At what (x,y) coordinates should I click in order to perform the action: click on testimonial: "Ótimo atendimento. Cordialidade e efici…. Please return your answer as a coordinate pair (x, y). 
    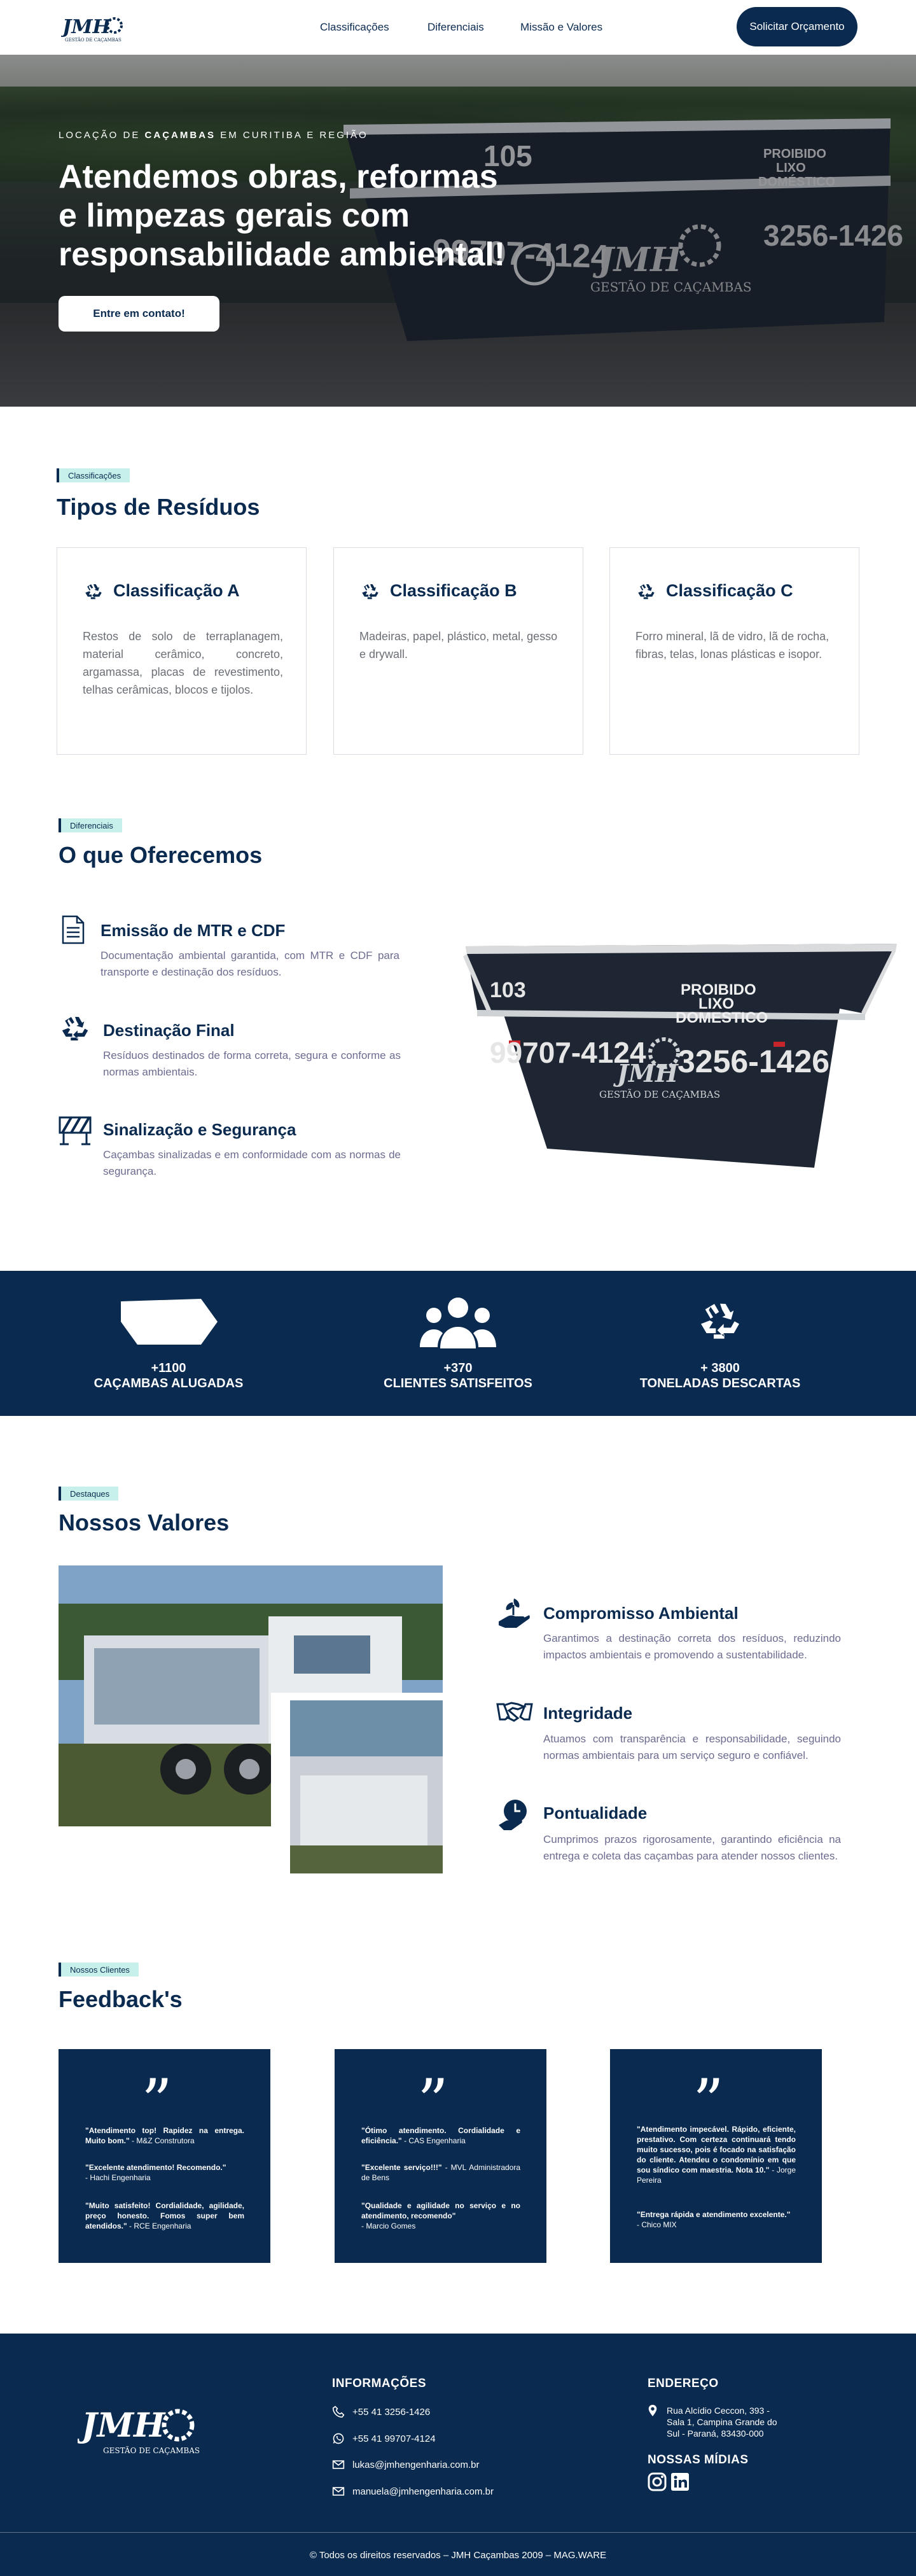
    Looking at the image, I should click on (440, 2135).